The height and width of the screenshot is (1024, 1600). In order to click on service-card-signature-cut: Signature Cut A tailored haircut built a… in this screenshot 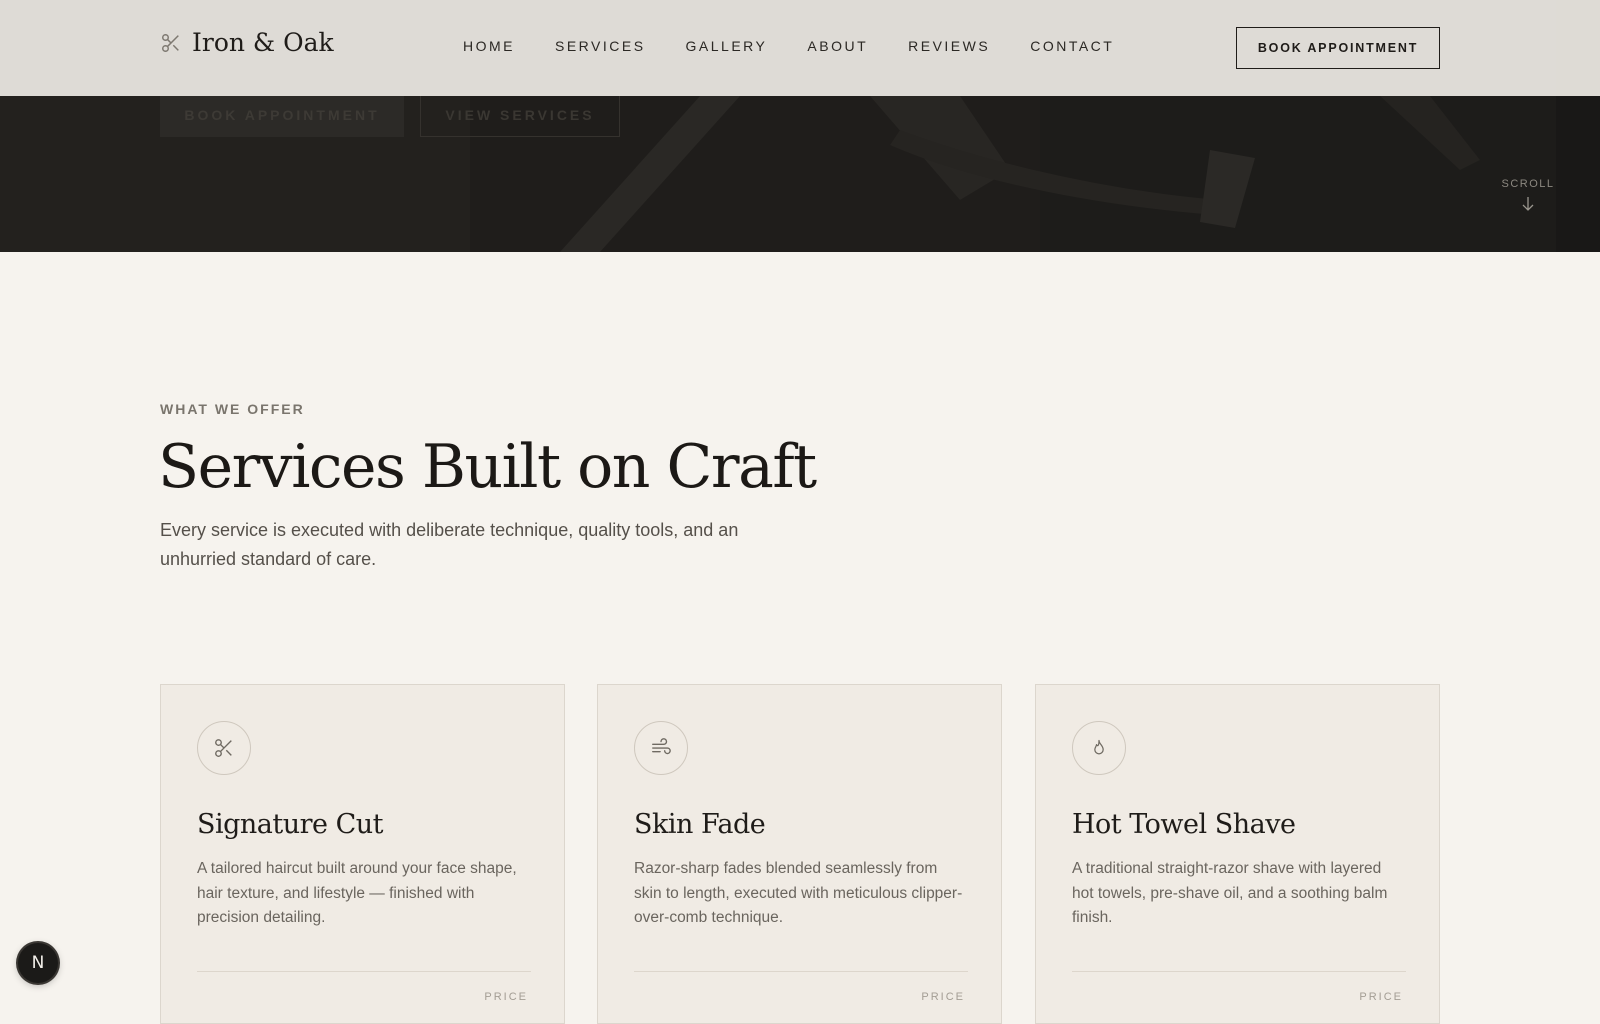, I will do `click(362, 854)`.